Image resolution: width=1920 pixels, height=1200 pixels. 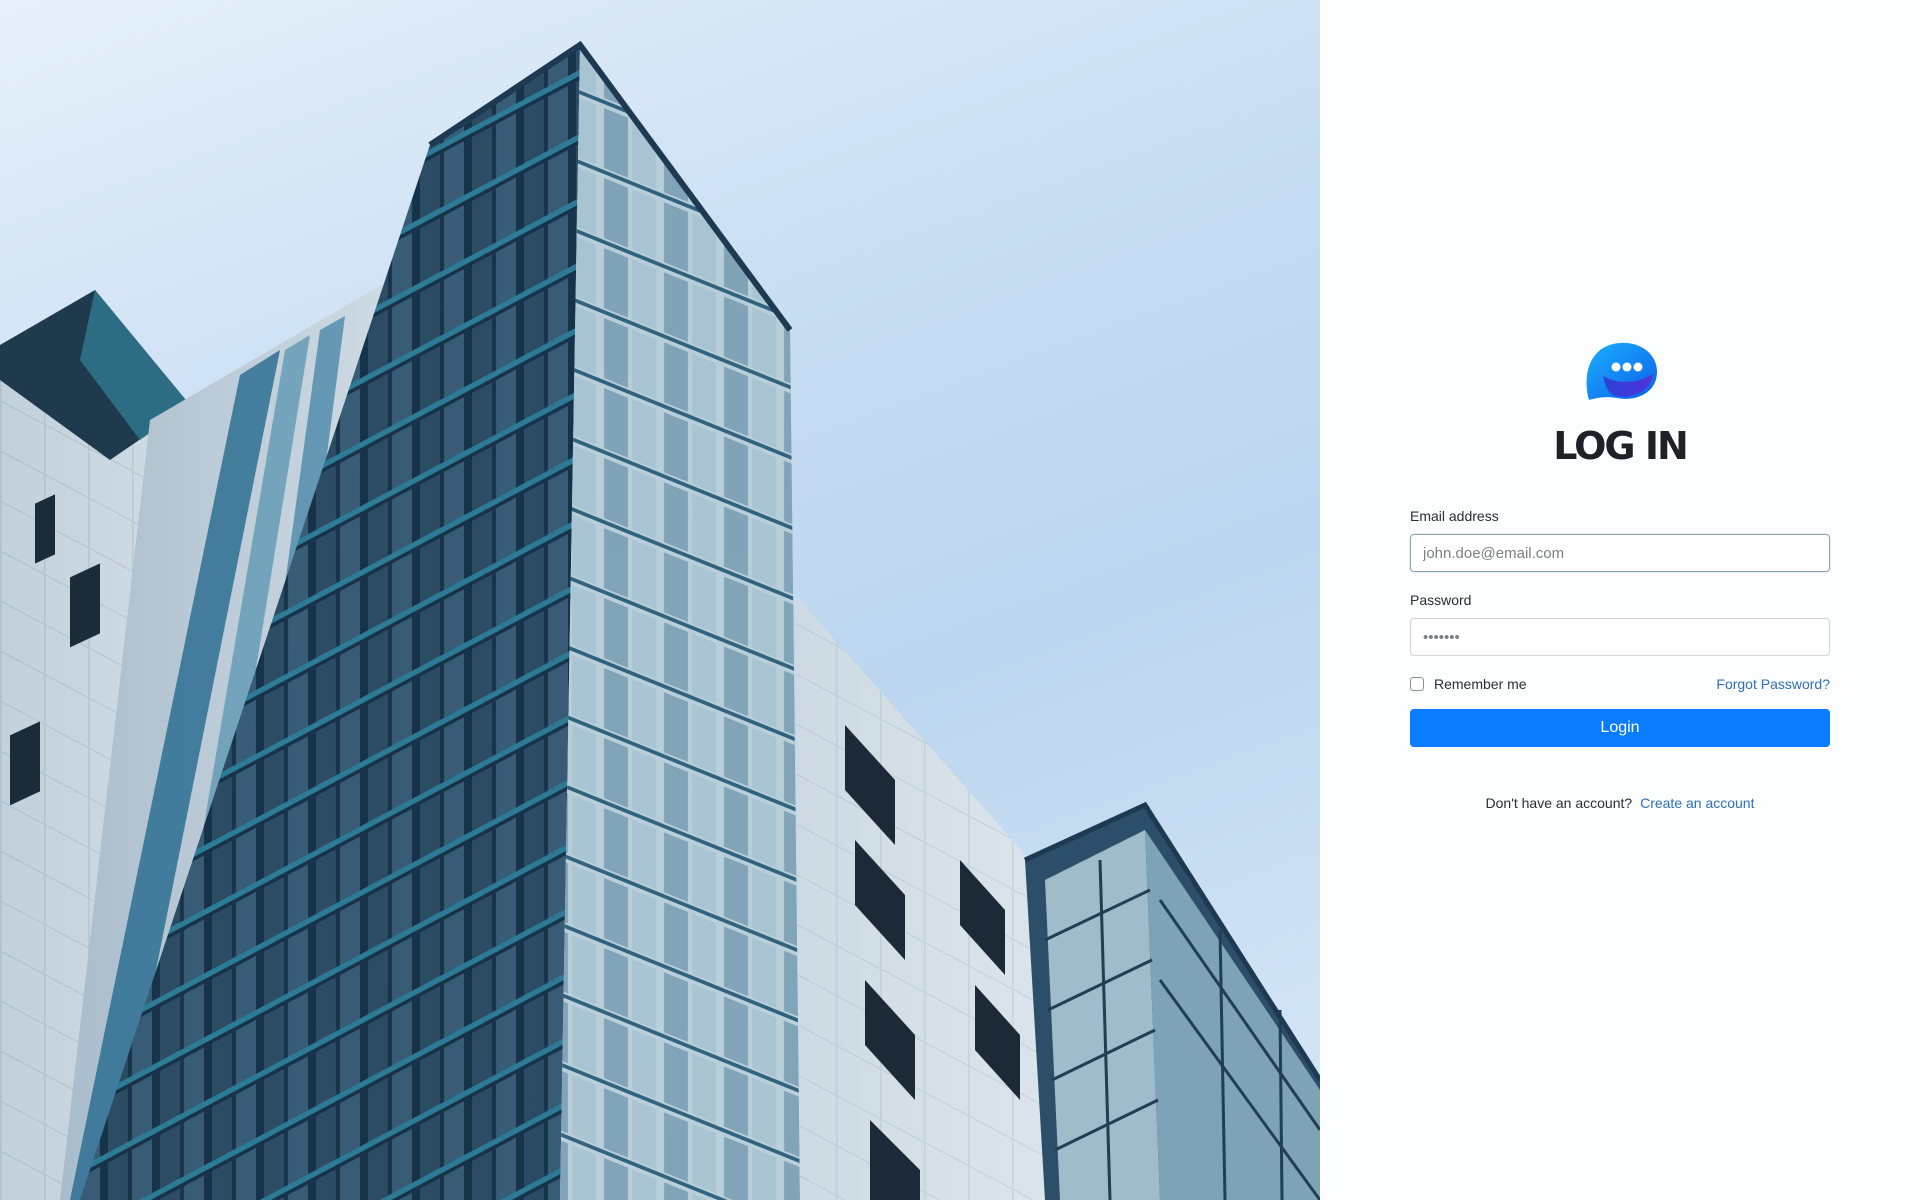 I want to click on signup-prompt: Don't have an account? Create an account, so click(x=1620, y=803).